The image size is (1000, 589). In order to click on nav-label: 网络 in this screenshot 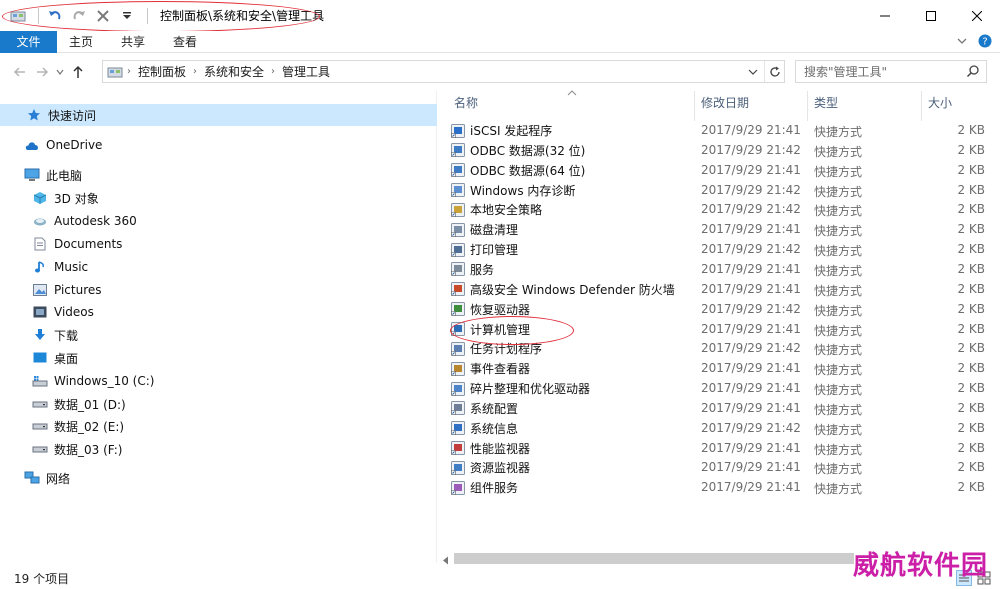, I will do `click(58, 478)`.